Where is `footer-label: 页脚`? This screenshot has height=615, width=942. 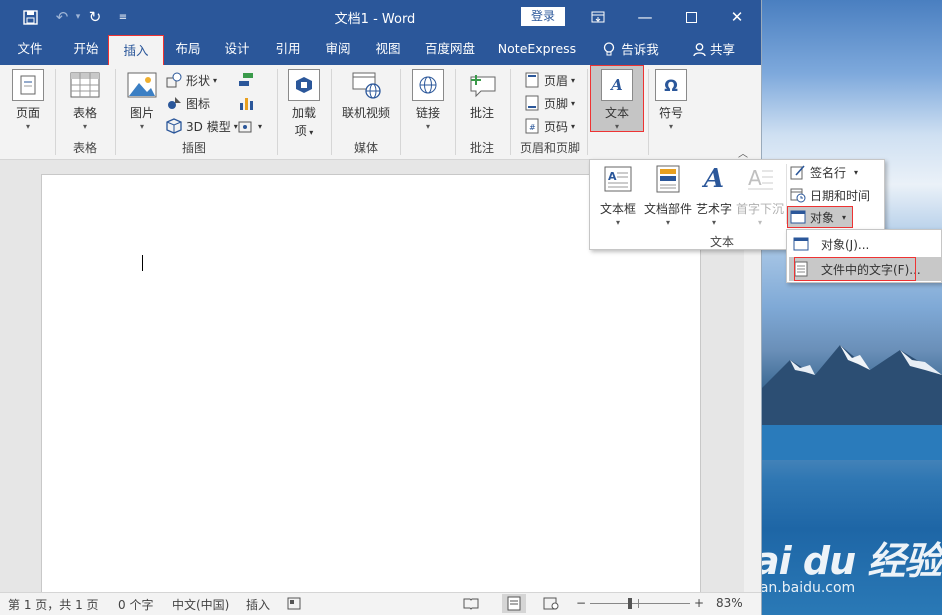
footer-label: 页脚 is located at coordinates (556, 103).